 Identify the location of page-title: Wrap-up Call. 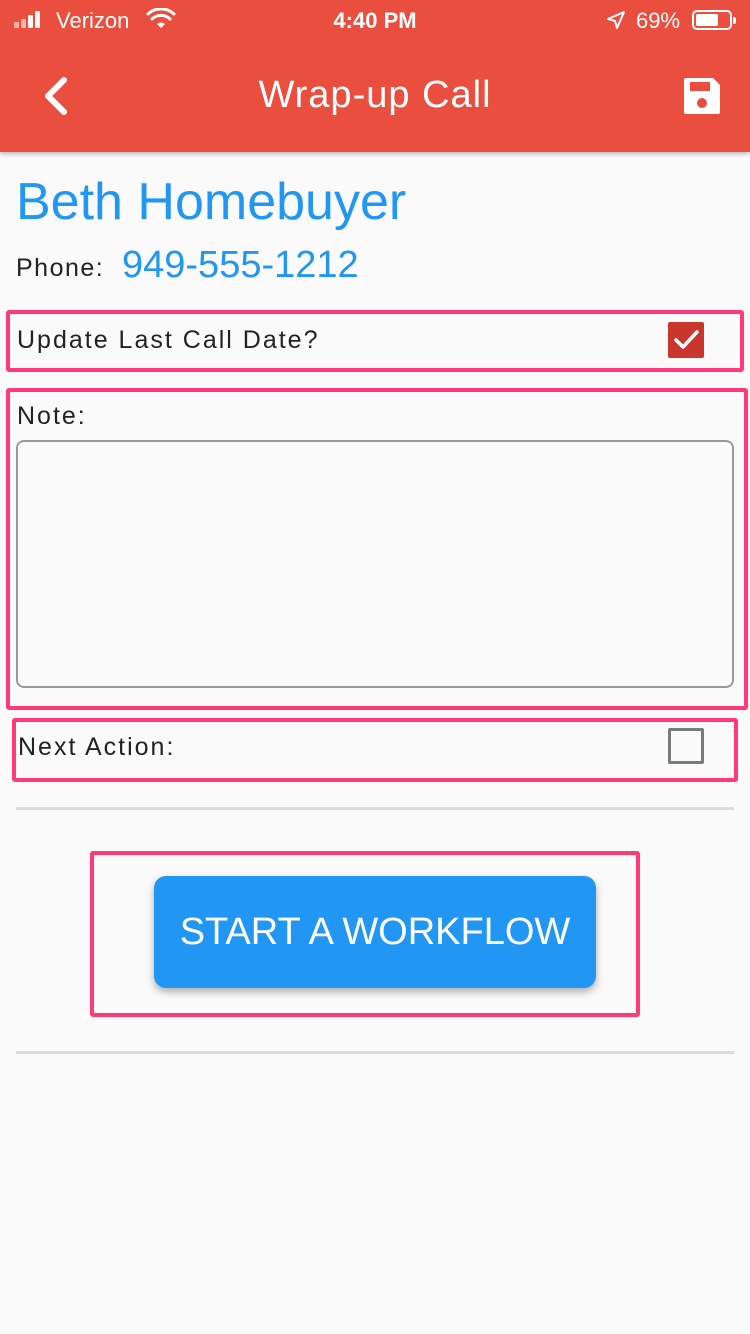
(375, 95).